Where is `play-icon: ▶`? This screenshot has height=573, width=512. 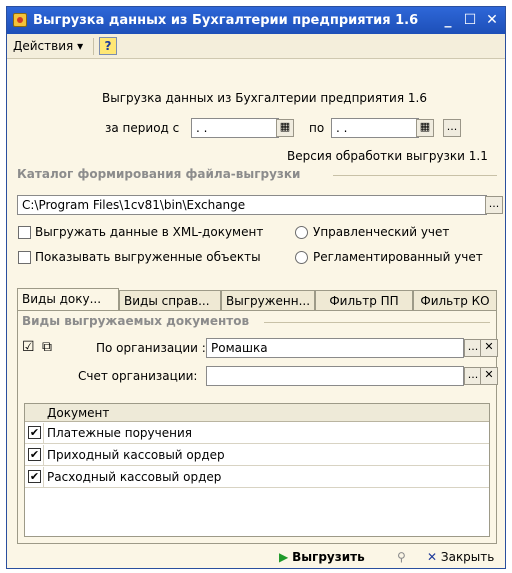 play-icon: ▶ is located at coordinates (284, 557).